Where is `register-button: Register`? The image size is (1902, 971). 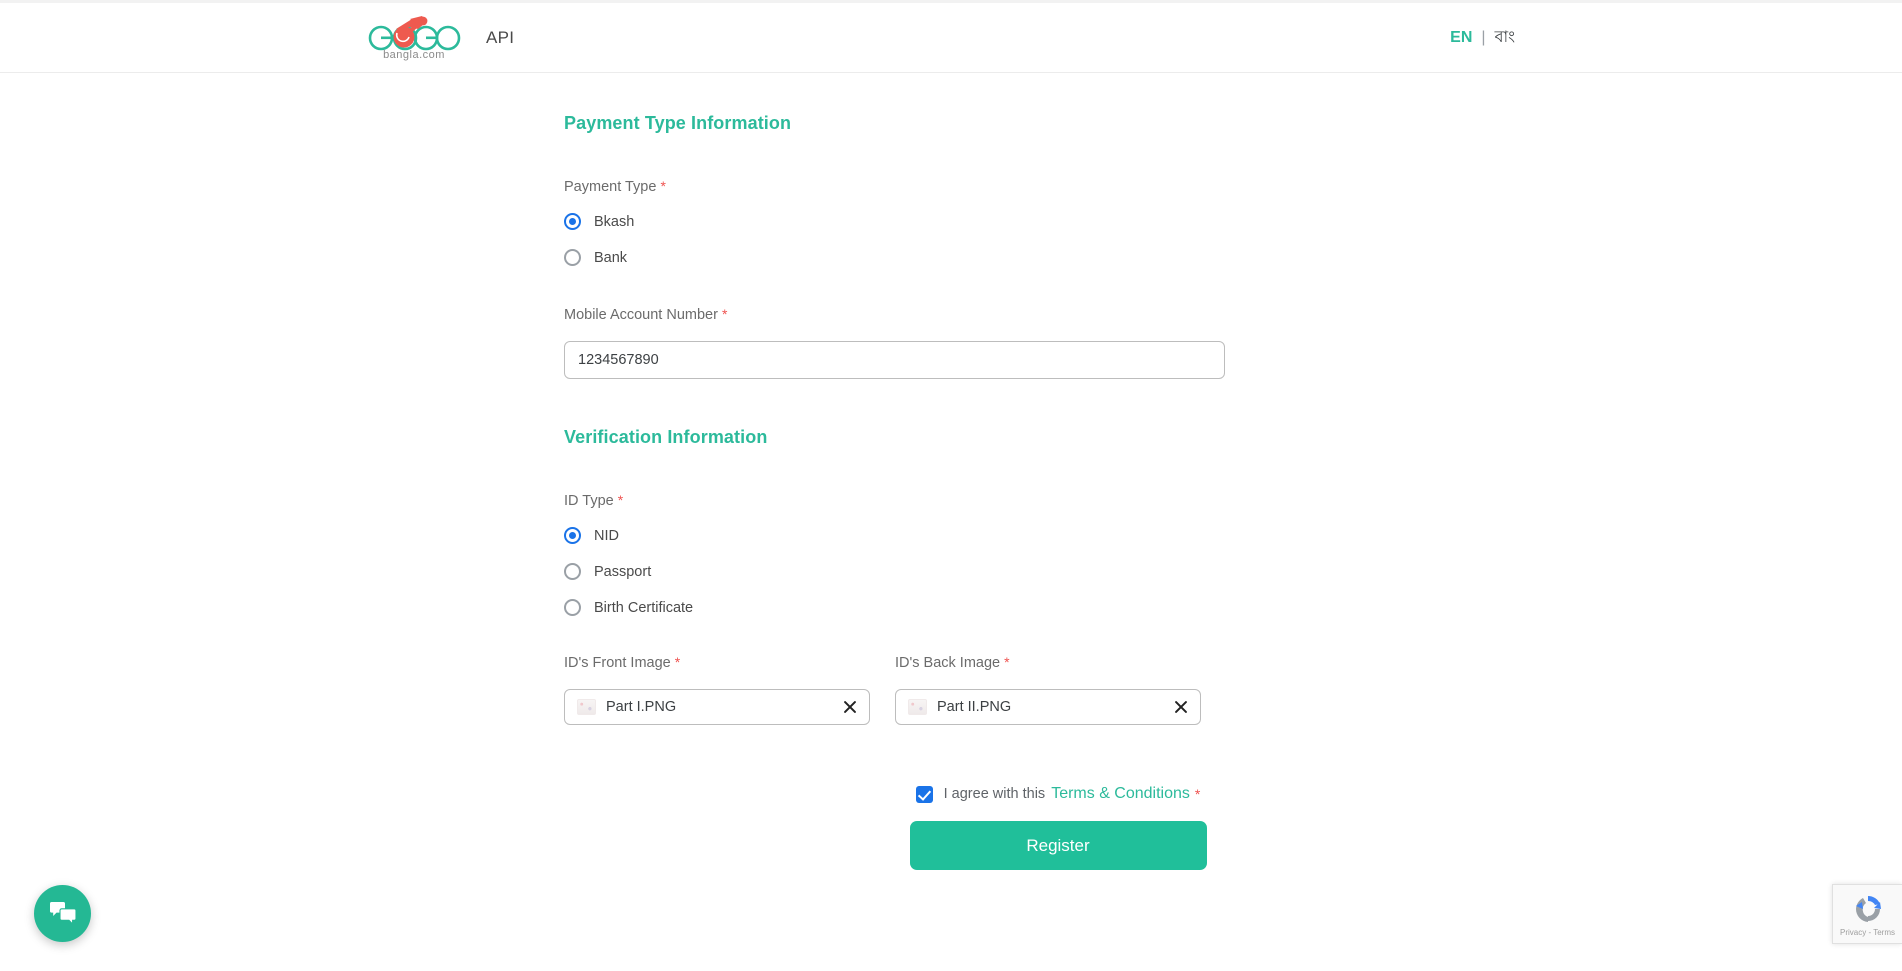 register-button: Register is located at coordinates (1058, 845).